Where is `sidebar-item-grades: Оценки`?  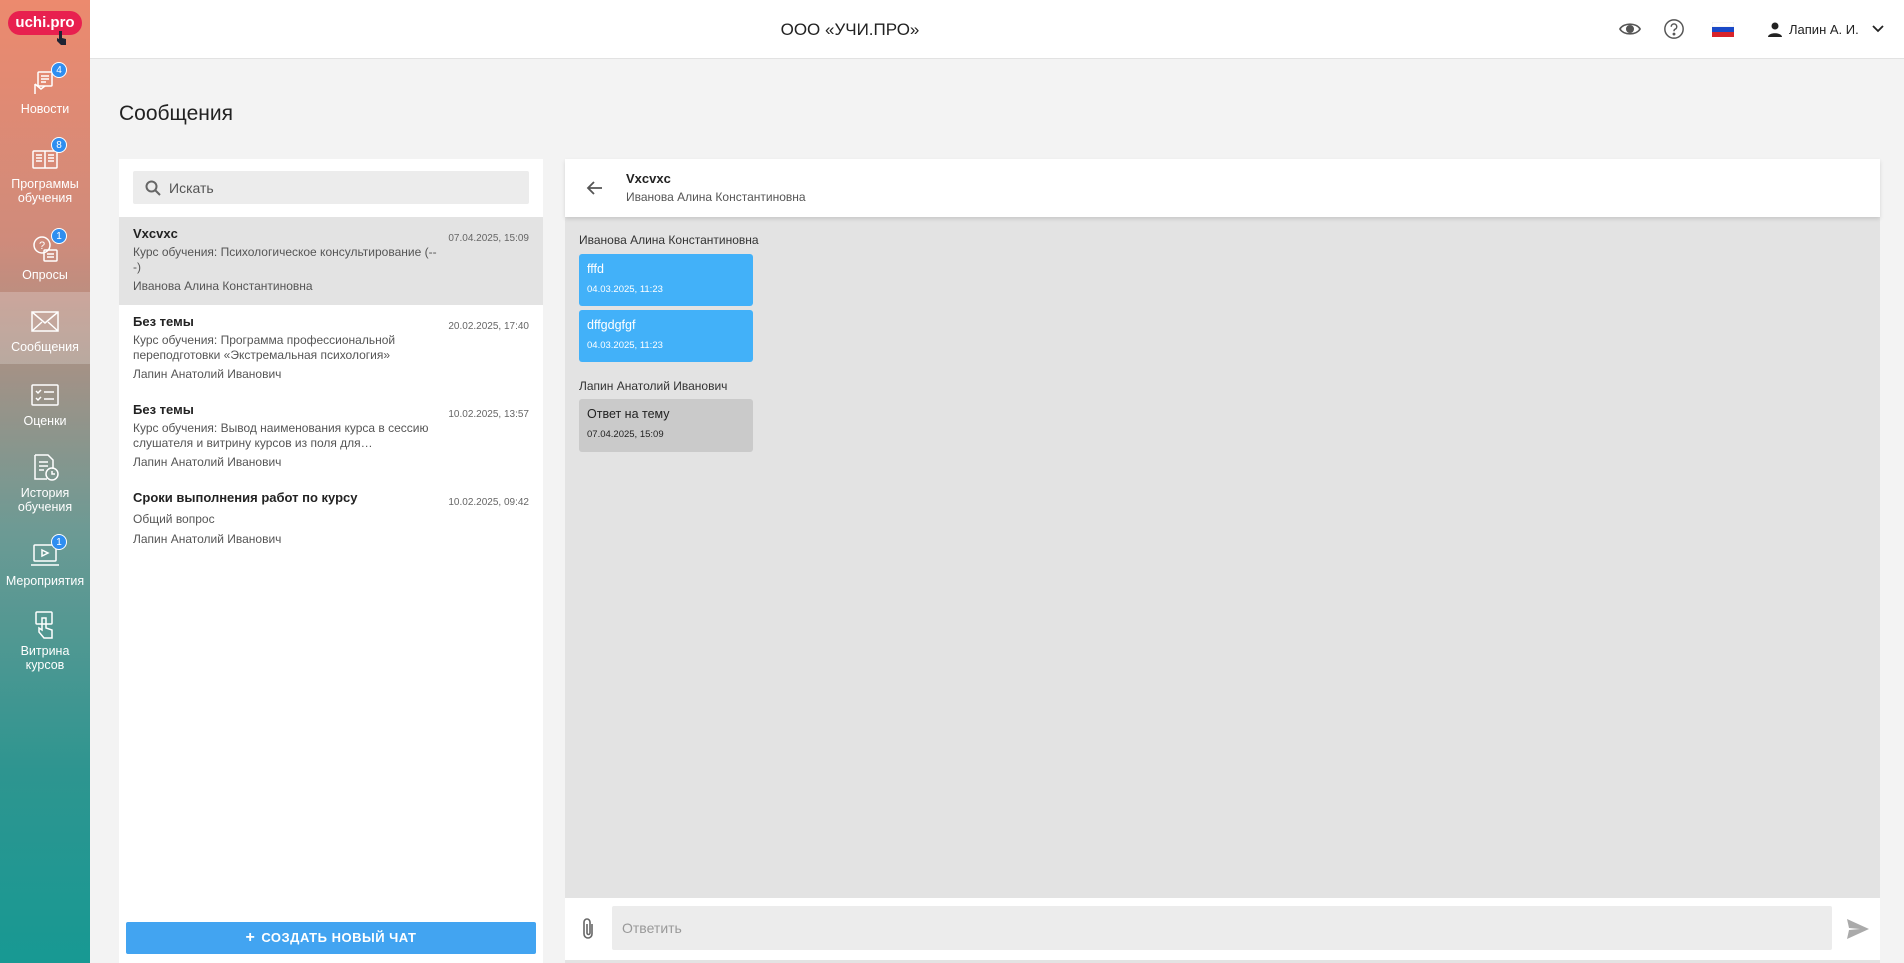
sidebar-item-grades: Оценки is located at coordinates (45, 406).